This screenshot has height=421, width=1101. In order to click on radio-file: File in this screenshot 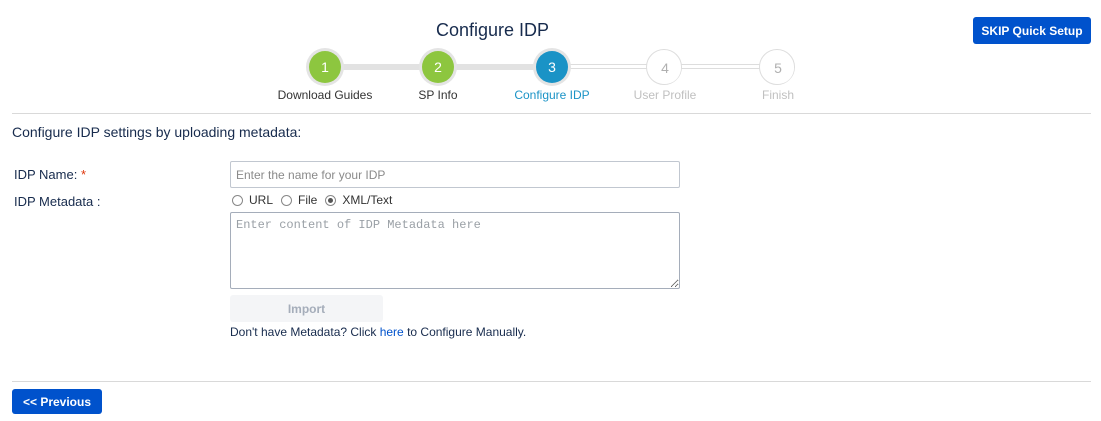, I will do `click(299, 200)`.